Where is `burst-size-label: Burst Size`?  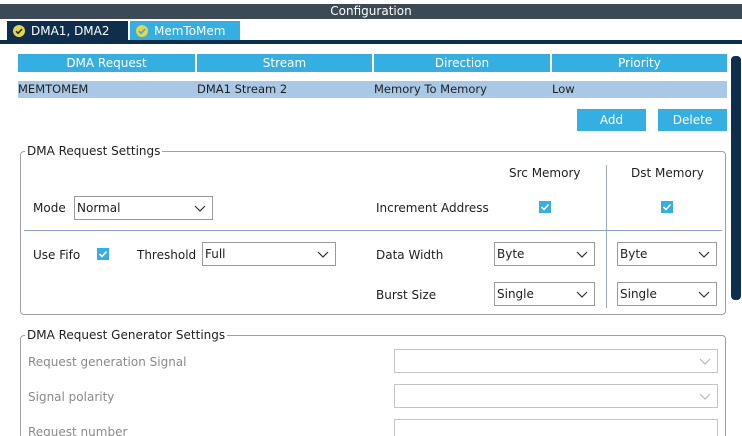 burst-size-label: Burst Size is located at coordinates (406, 295).